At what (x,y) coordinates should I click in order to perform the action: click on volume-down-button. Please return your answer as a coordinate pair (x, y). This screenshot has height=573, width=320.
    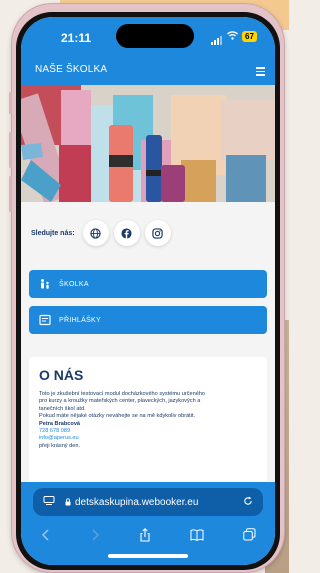
    Looking at the image, I should click on (10, 194).